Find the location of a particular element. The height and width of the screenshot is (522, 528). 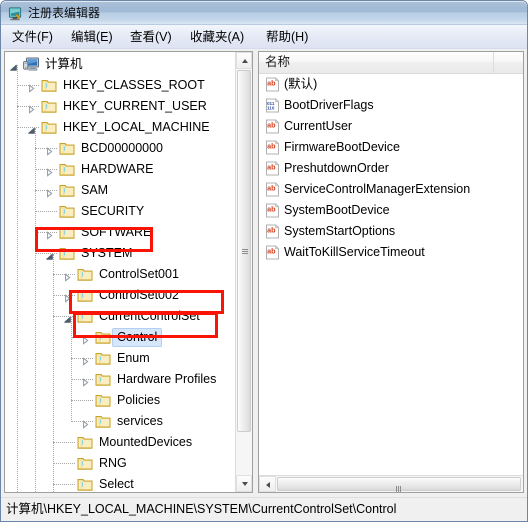

tree-item-label: Select is located at coordinates (116, 484).